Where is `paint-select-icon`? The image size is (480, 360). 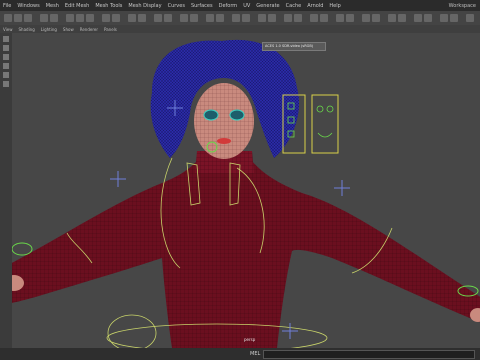
paint-select-icon is located at coordinates (6, 57).